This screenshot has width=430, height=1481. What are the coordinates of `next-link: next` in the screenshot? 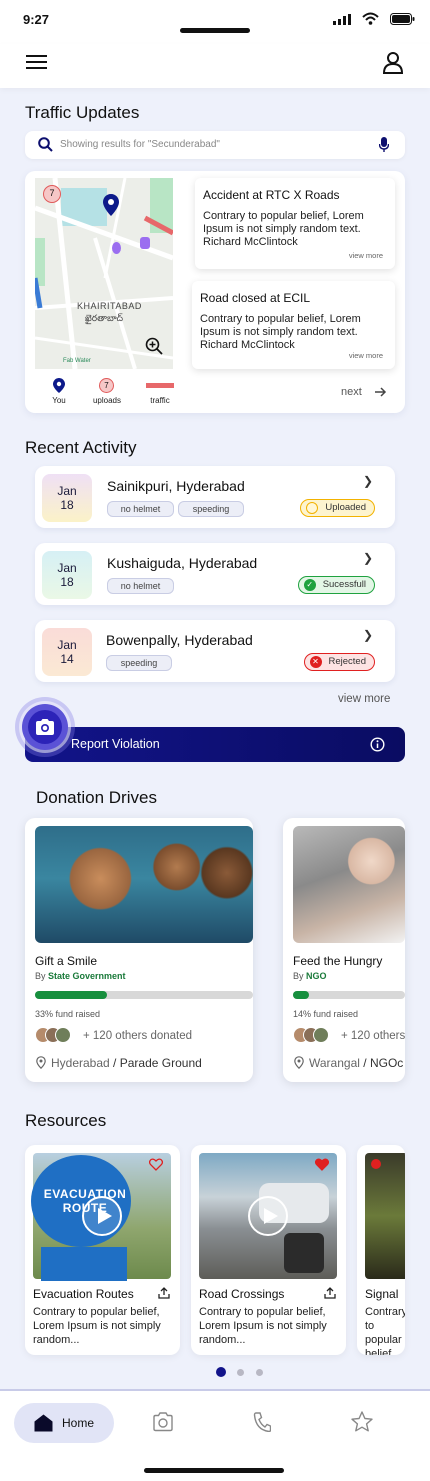 It's located at (351, 392).